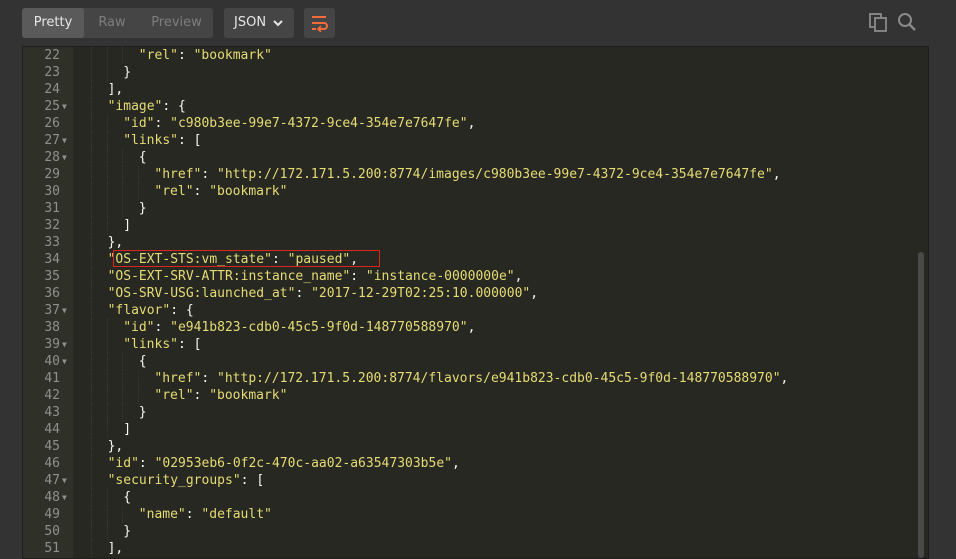  I want to click on punctuation: [, so click(197, 140).